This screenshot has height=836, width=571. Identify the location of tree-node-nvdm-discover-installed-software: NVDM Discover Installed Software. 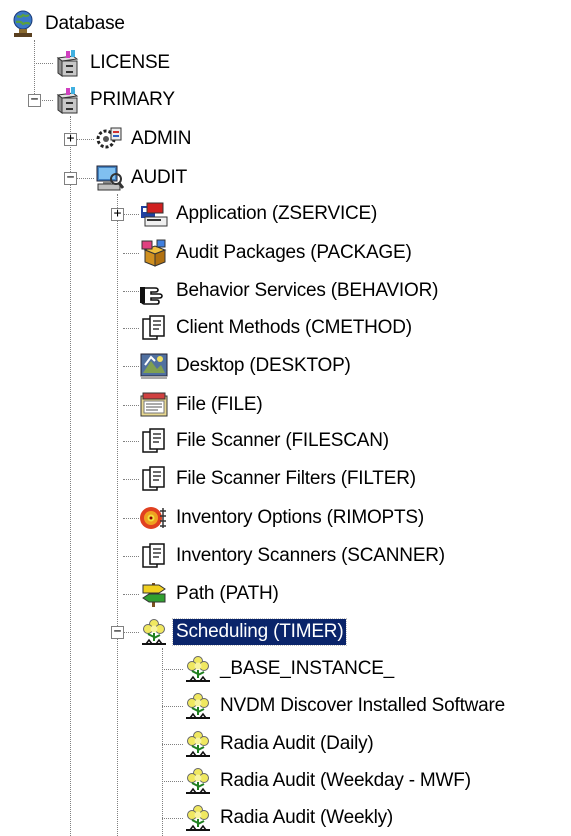
(345, 706).